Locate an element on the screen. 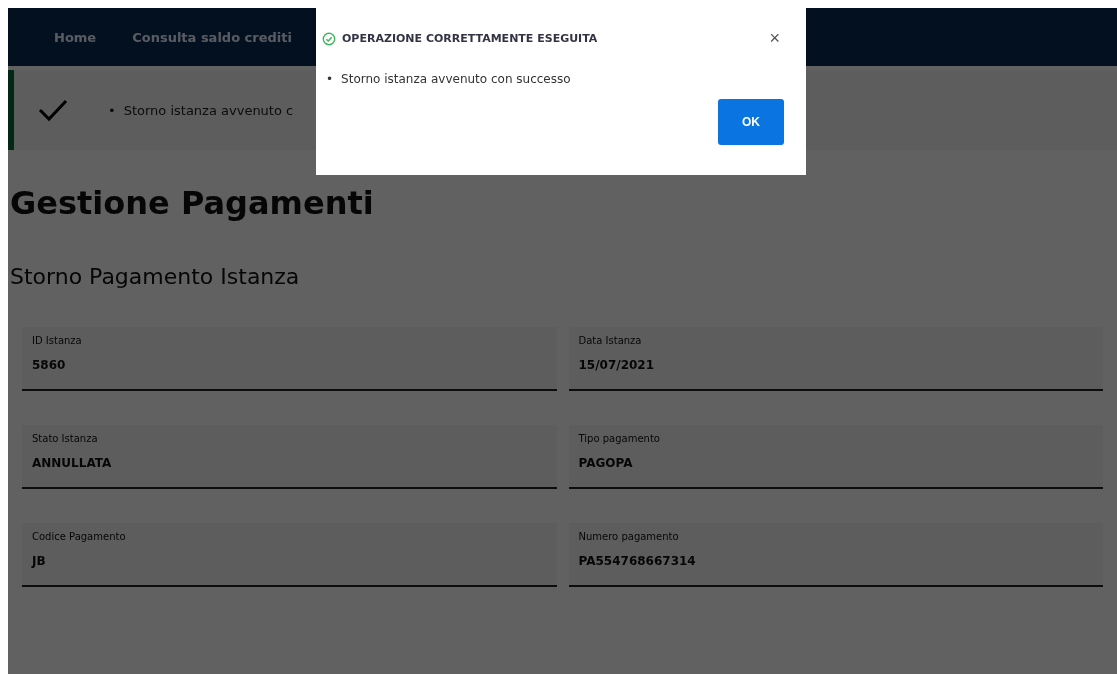  checkmark-icon is located at coordinates (53, 110).